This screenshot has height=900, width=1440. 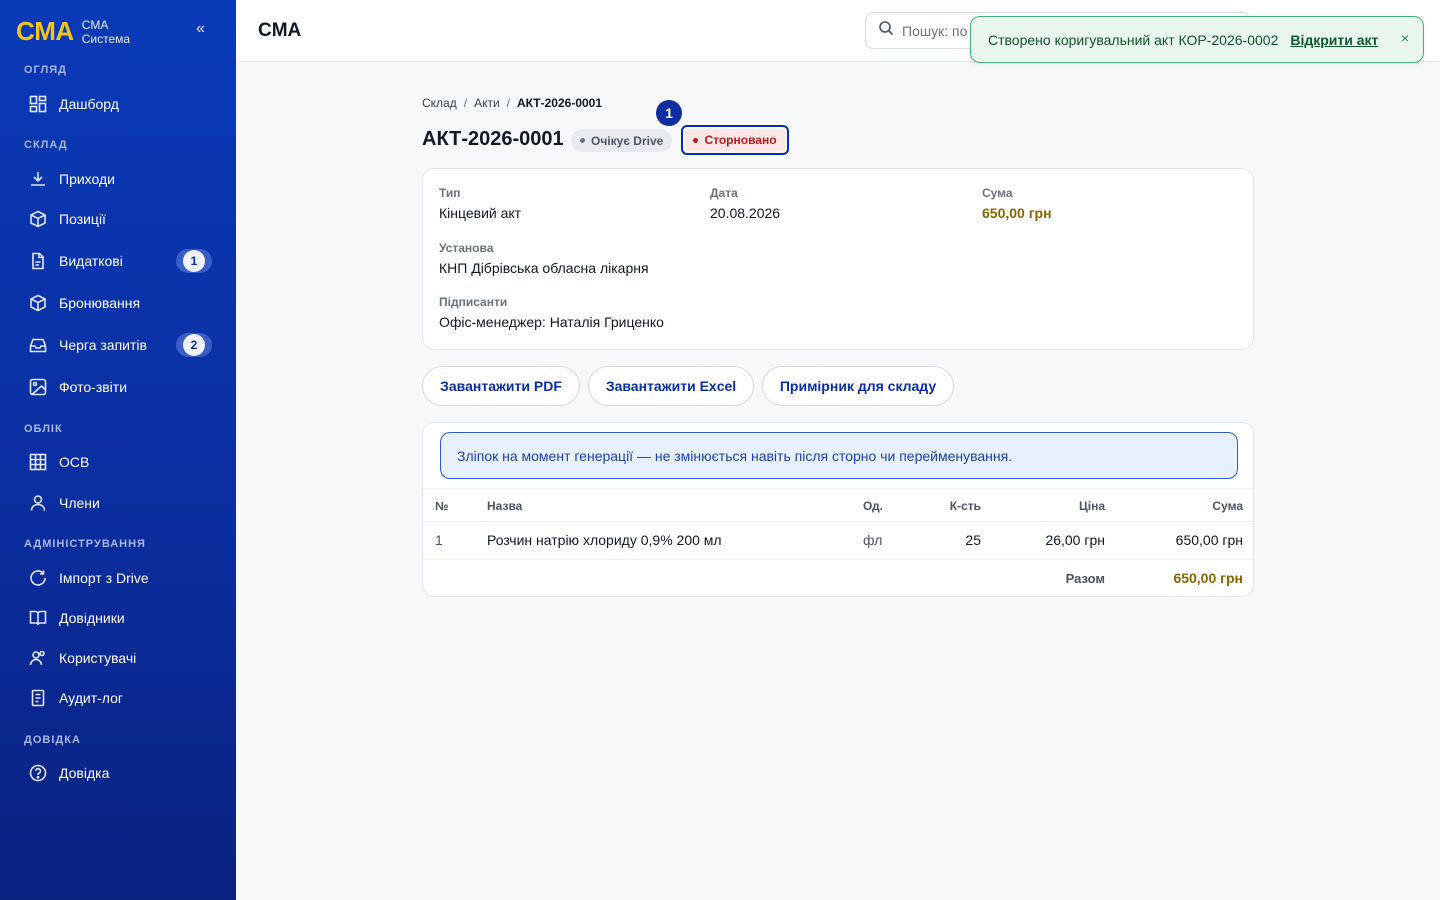 What do you see at coordinates (997, 193) in the screenshot?
I see `field-label: Сума` at bounding box center [997, 193].